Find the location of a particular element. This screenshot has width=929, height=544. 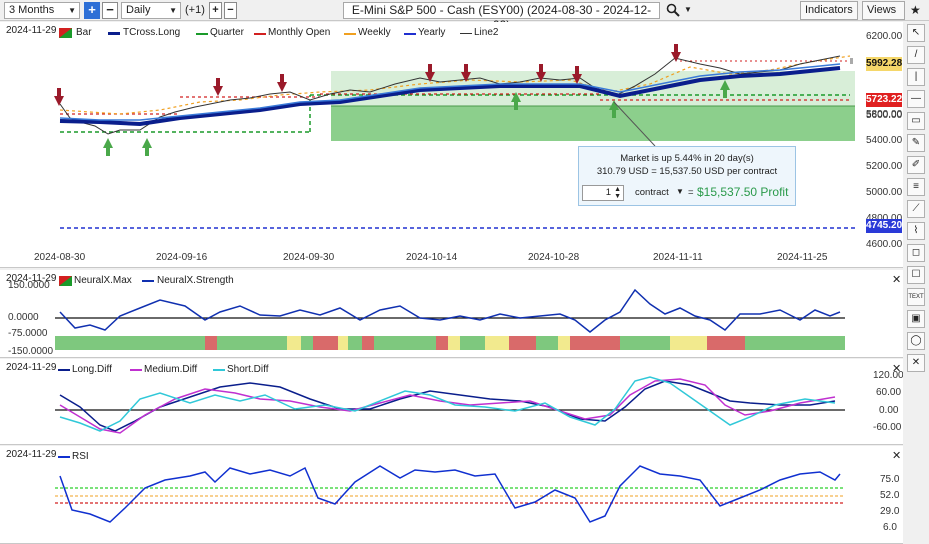

trendline-tool-icon: / is located at coordinates (916, 55).